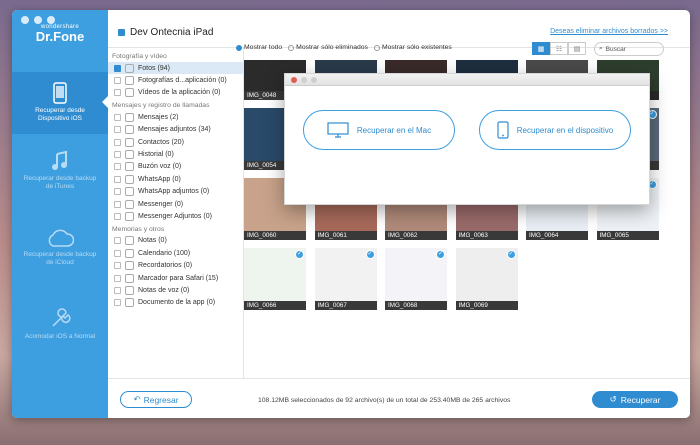 Image resolution: width=700 pixels, height=445 pixels. I want to click on brand-large: Dr.Fone, so click(60, 36).